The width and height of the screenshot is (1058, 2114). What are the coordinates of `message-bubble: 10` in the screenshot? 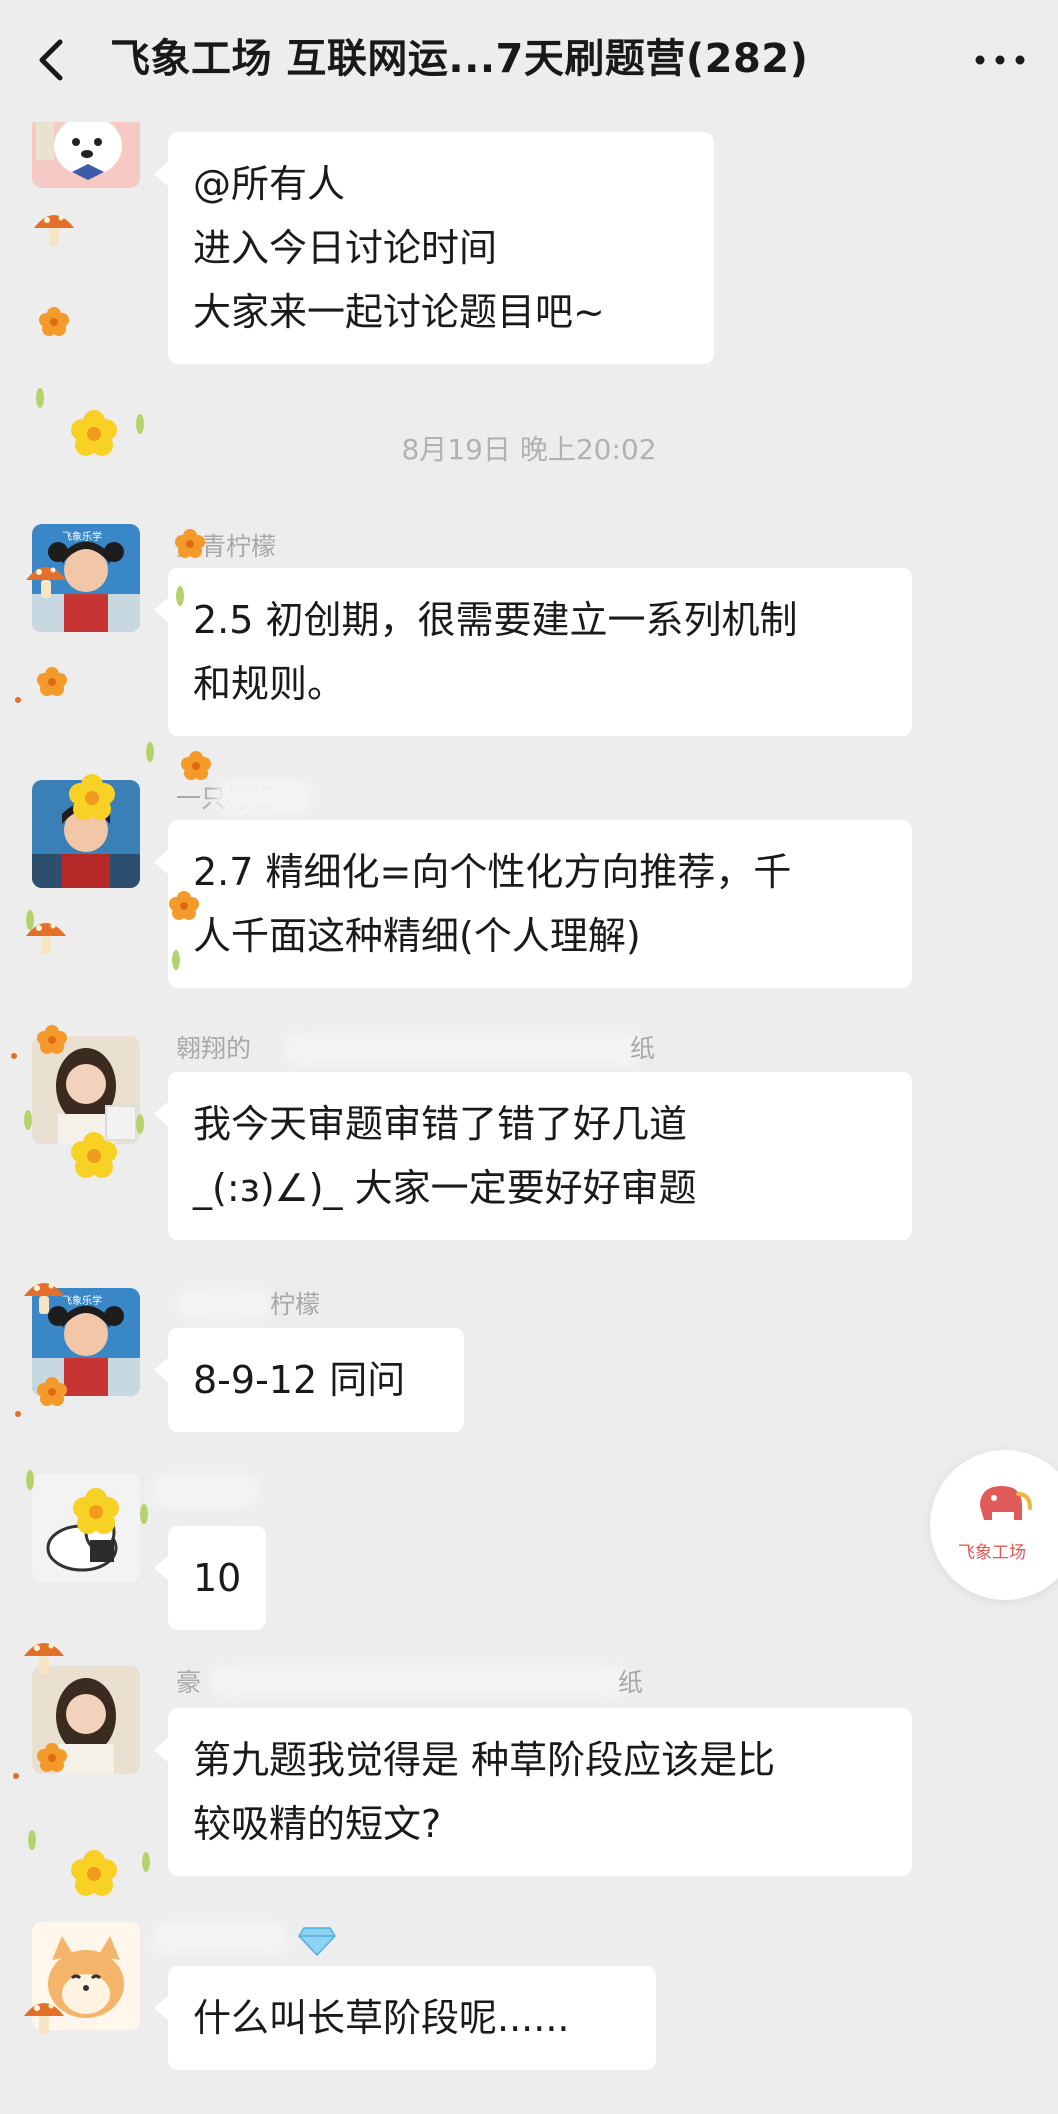 It's located at (210, 1578).